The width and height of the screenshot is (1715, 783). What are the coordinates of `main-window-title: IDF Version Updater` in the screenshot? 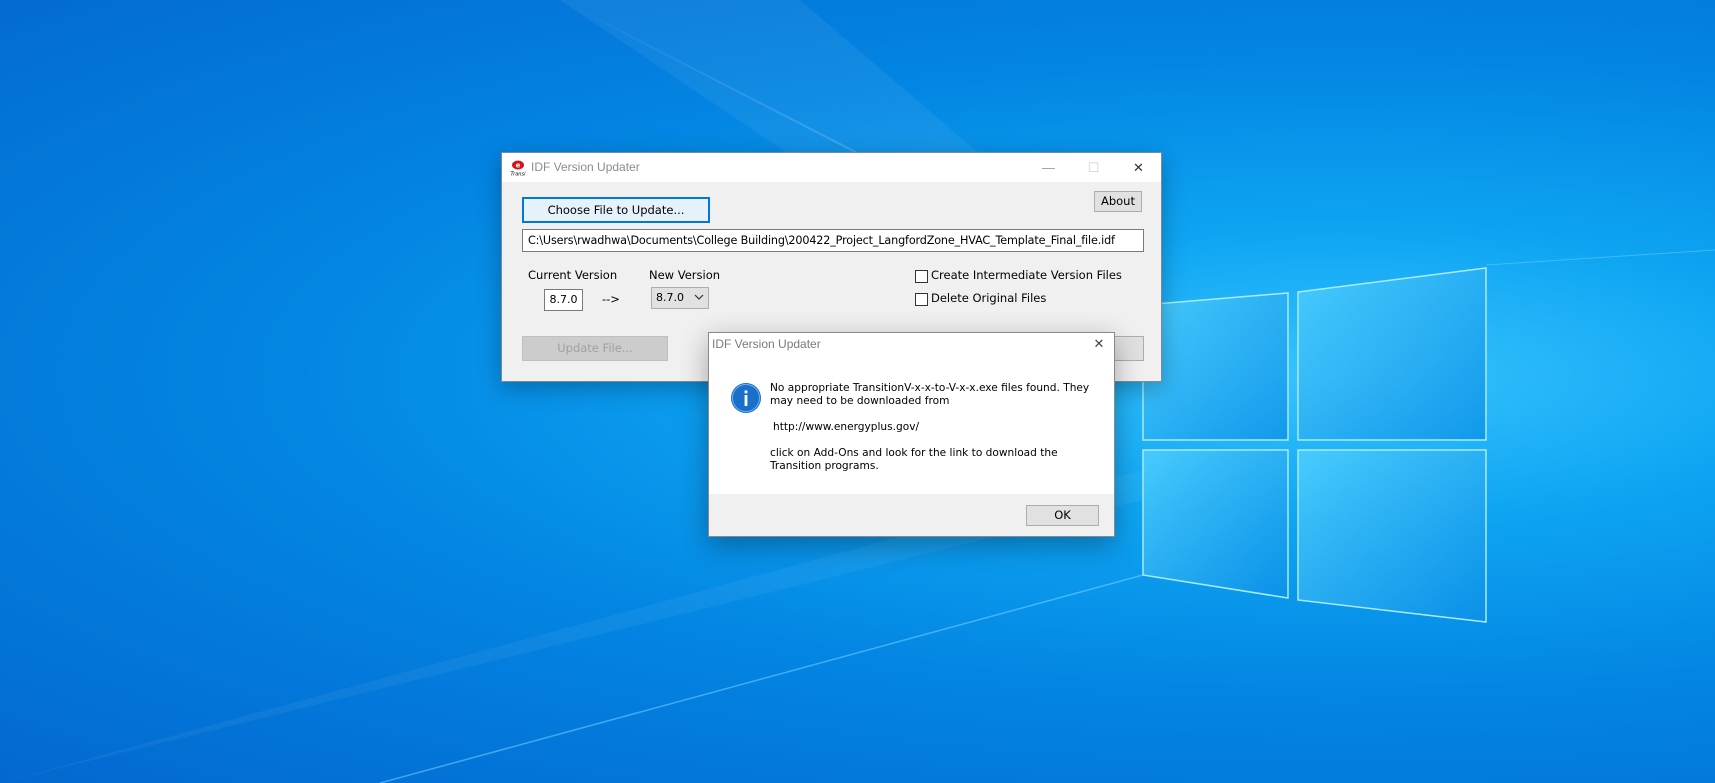 It's located at (585, 167).